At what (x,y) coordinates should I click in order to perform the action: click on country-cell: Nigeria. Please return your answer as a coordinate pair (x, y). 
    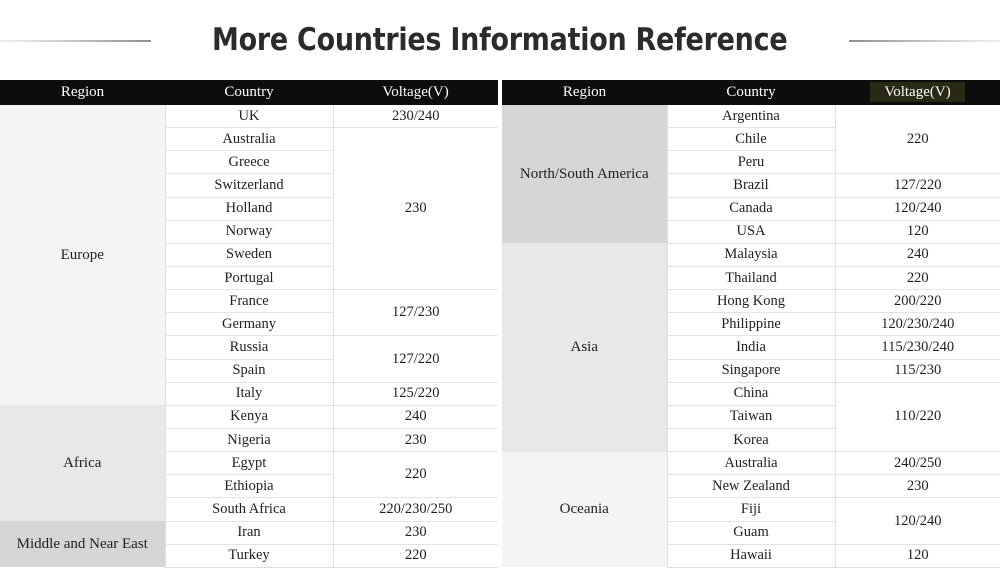
    Looking at the image, I should click on (249, 440).